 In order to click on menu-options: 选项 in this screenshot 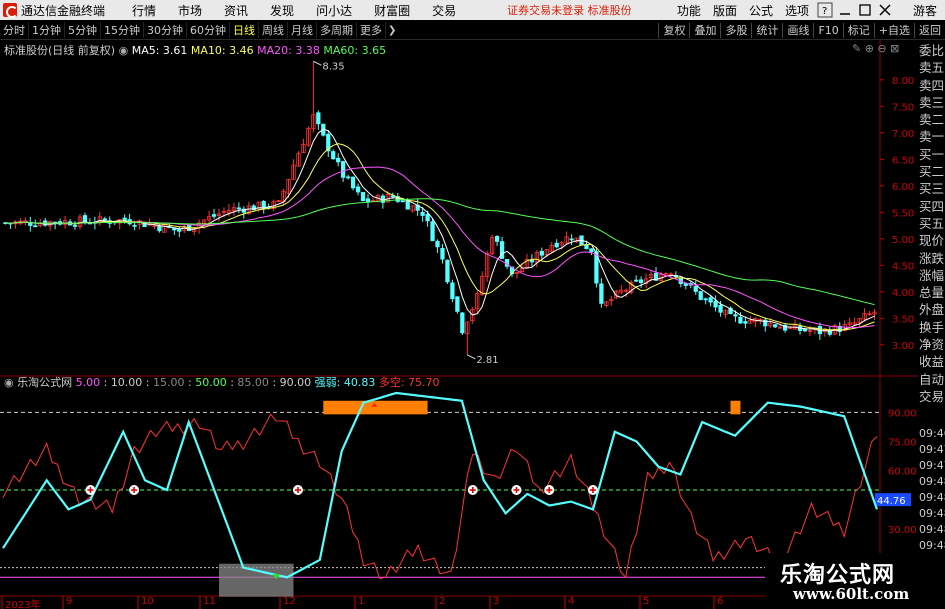, I will do `click(797, 10)`.